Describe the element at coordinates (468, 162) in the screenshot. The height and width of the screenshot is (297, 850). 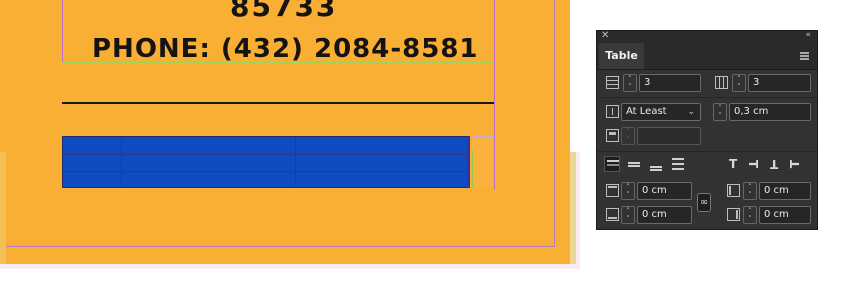
I see `table-column-resize-handle` at that location.